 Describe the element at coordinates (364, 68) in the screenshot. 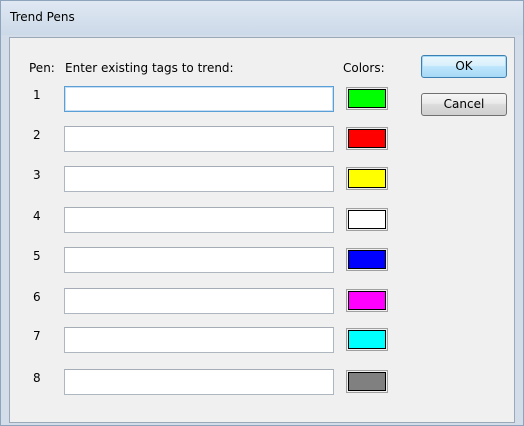

I see `colors-header-label: Colors:` at that location.